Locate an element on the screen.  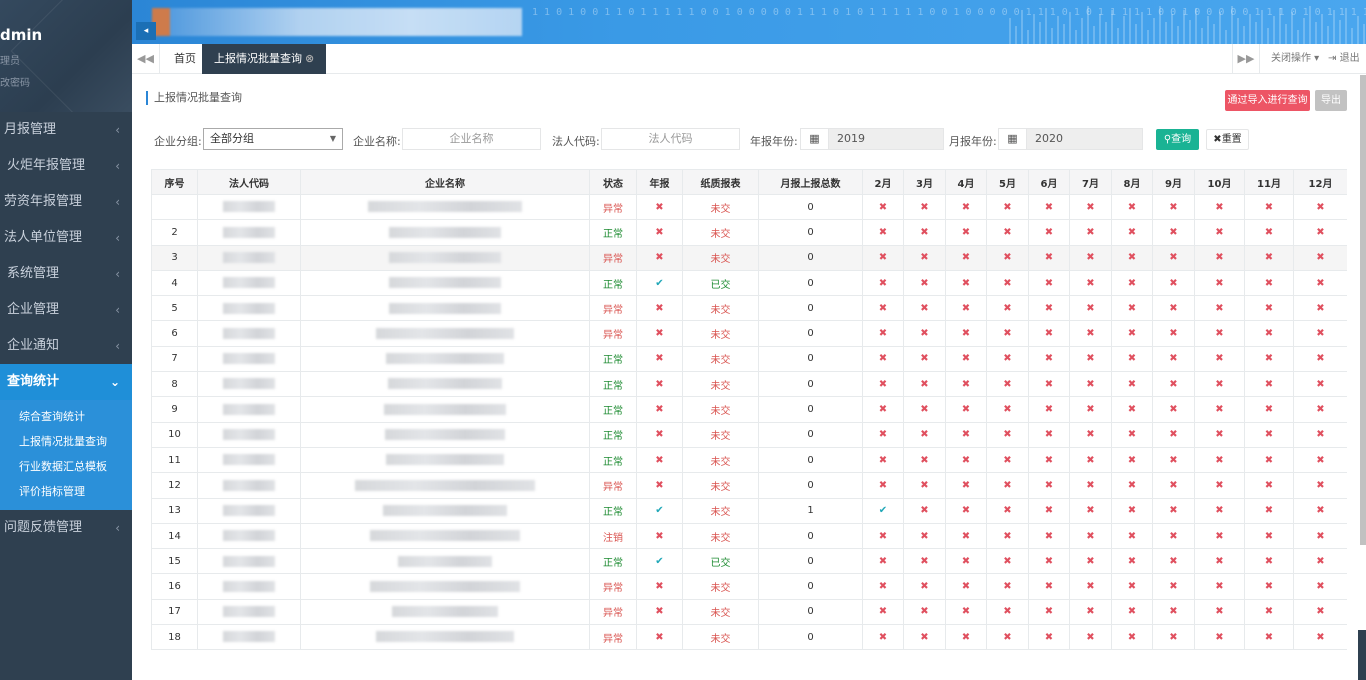
status-cell: 异常 is located at coordinates (613, 207).